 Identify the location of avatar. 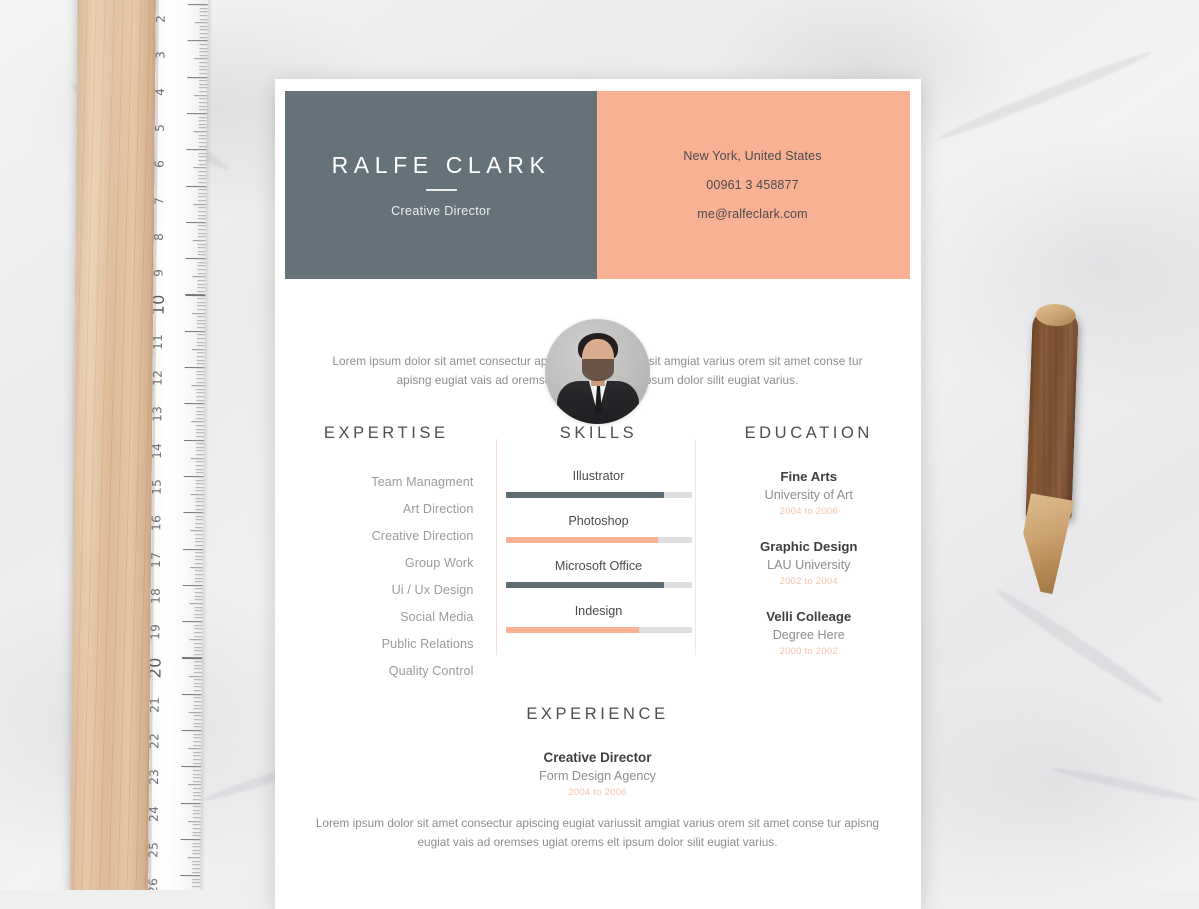
(597, 371).